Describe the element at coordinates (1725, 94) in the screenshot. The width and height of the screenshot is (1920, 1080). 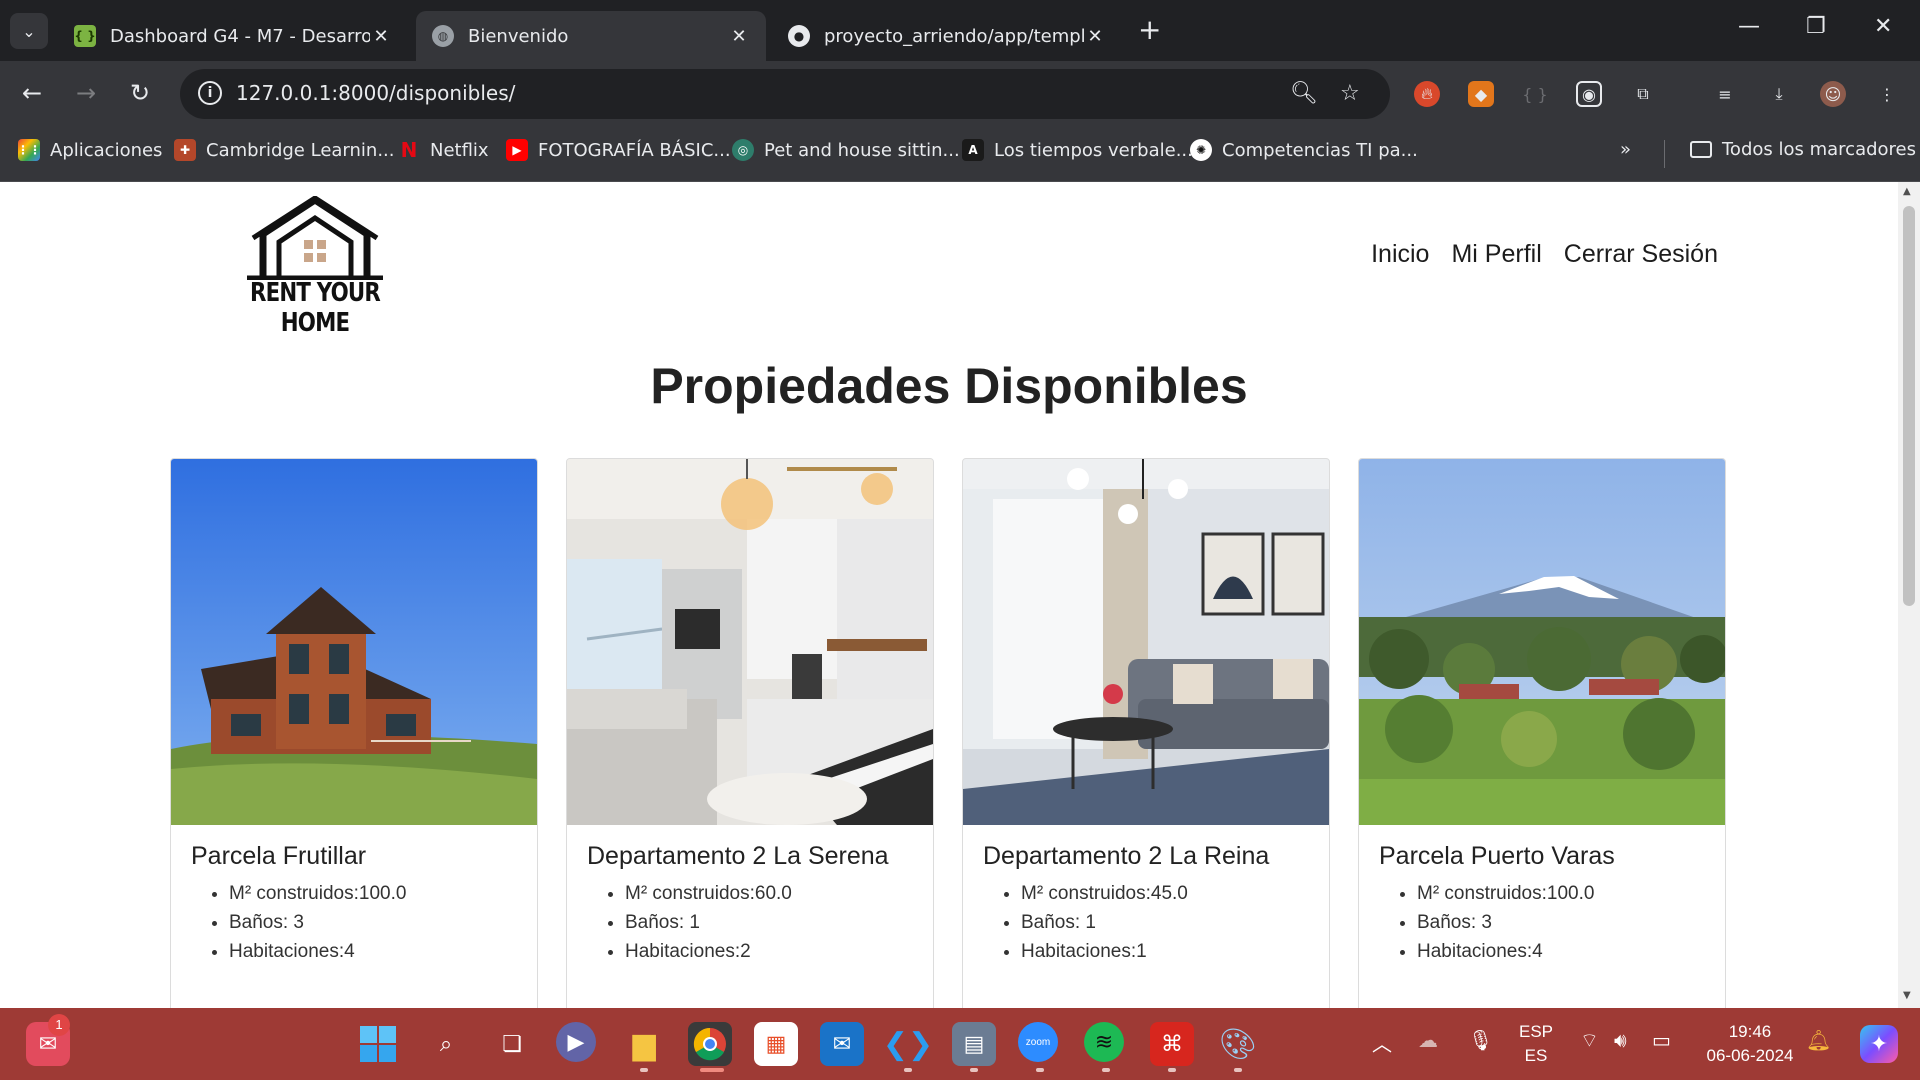
I see `reading-list-icon: ≡` at that location.